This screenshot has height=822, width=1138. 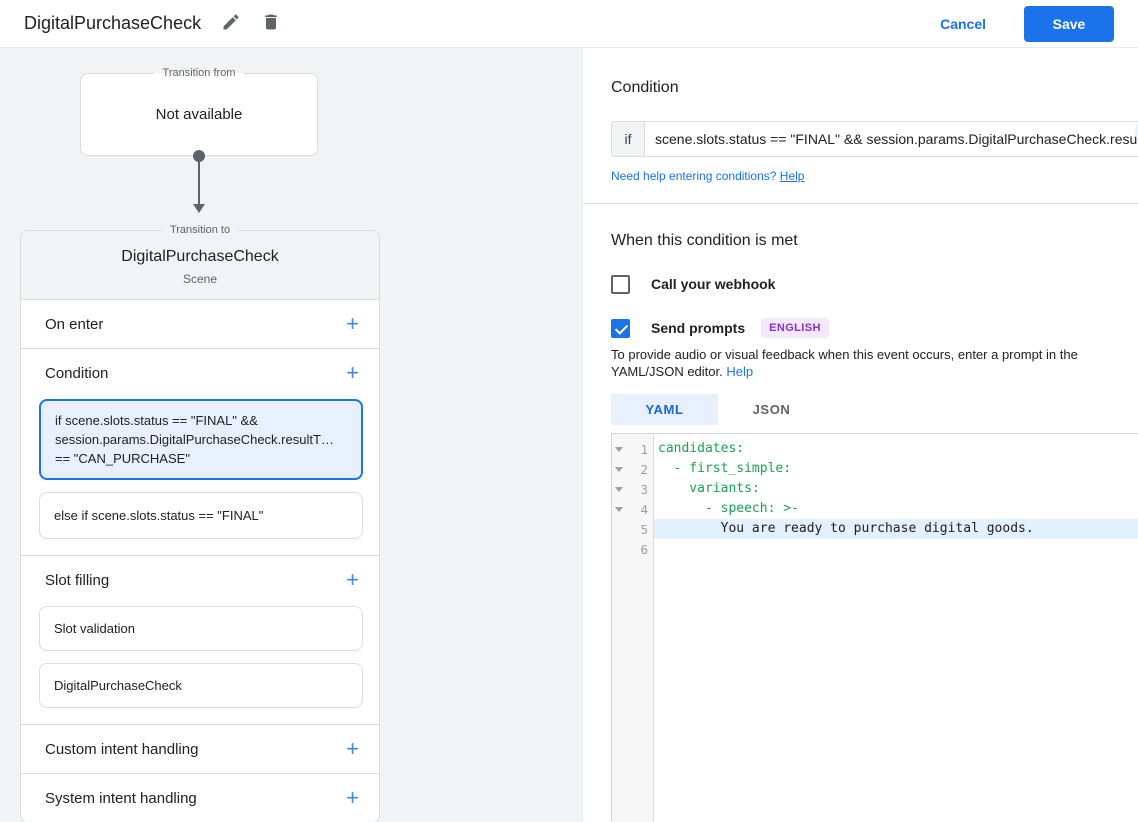 I want to click on gutter-row: 3, so click(x=632, y=489).